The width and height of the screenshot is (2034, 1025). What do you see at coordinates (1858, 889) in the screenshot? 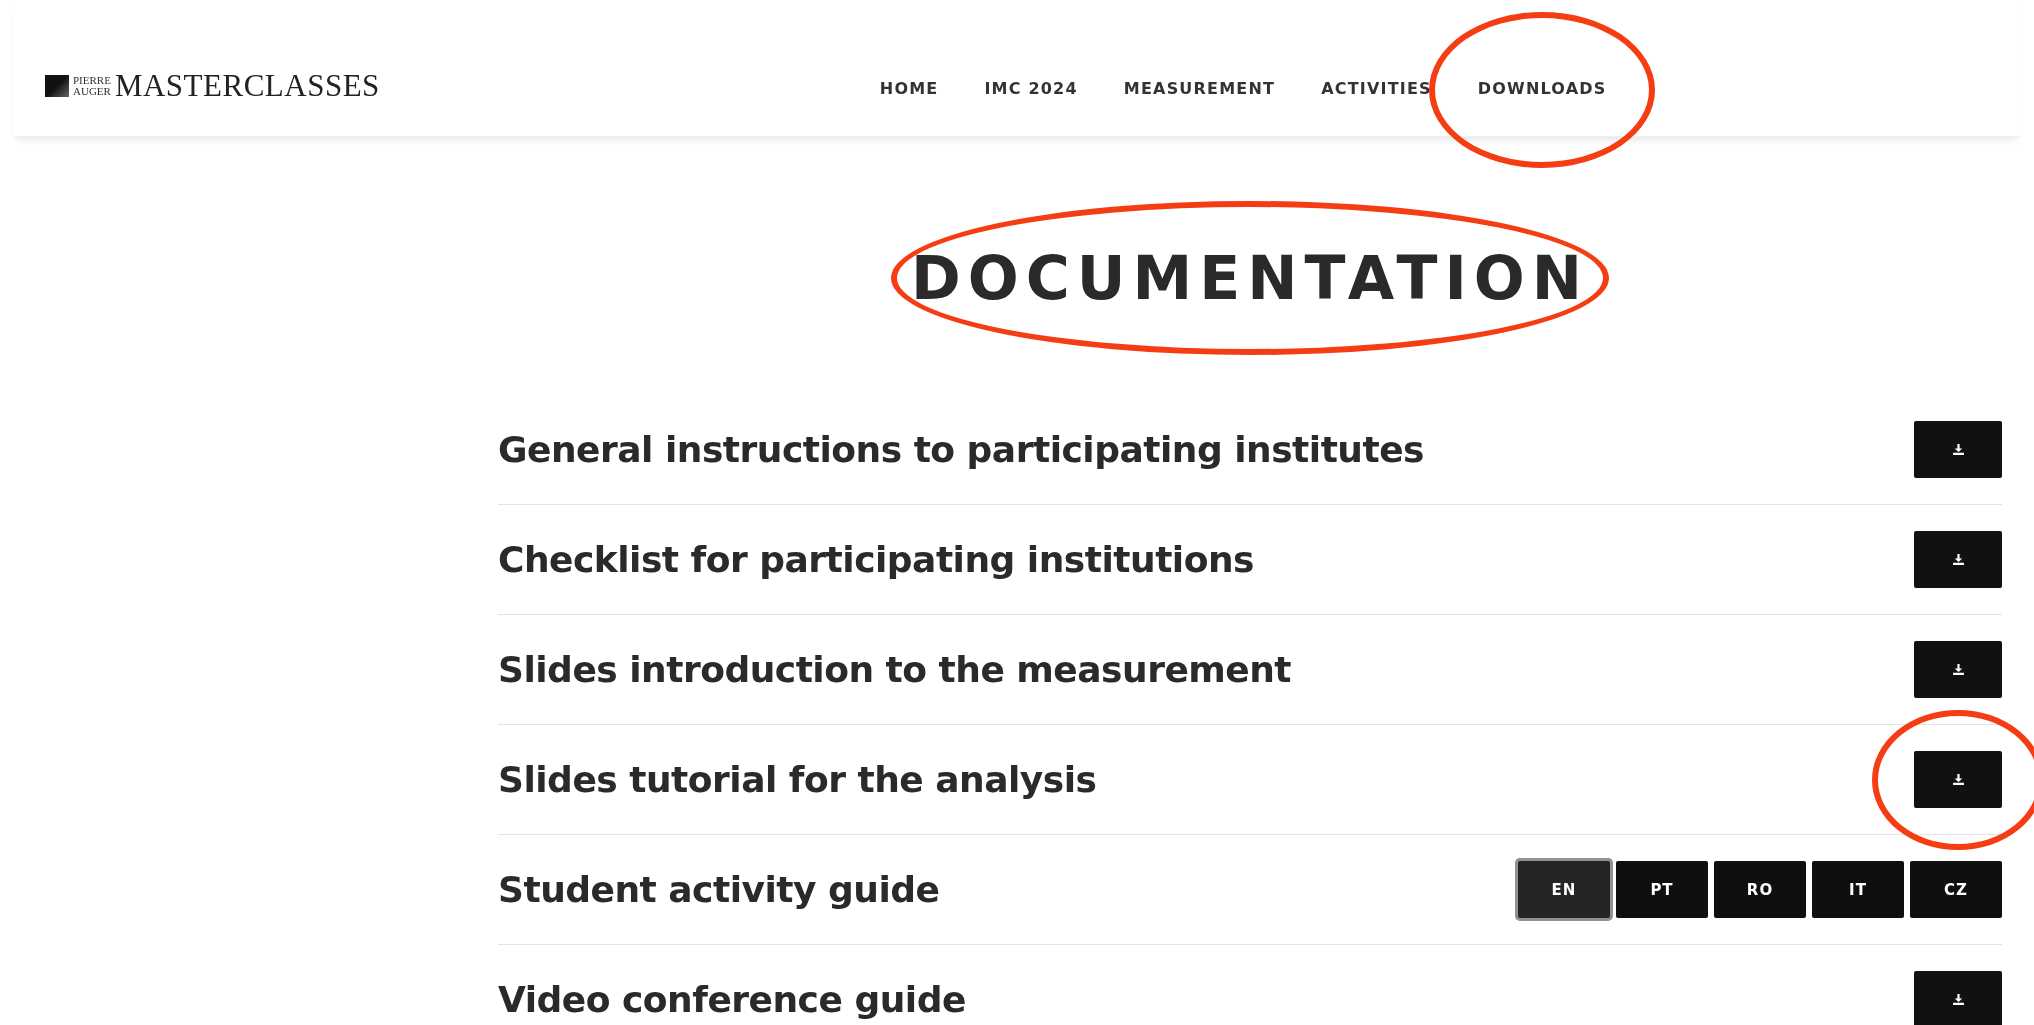
I see `language-button: IT` at bounding box center [1858, 889].